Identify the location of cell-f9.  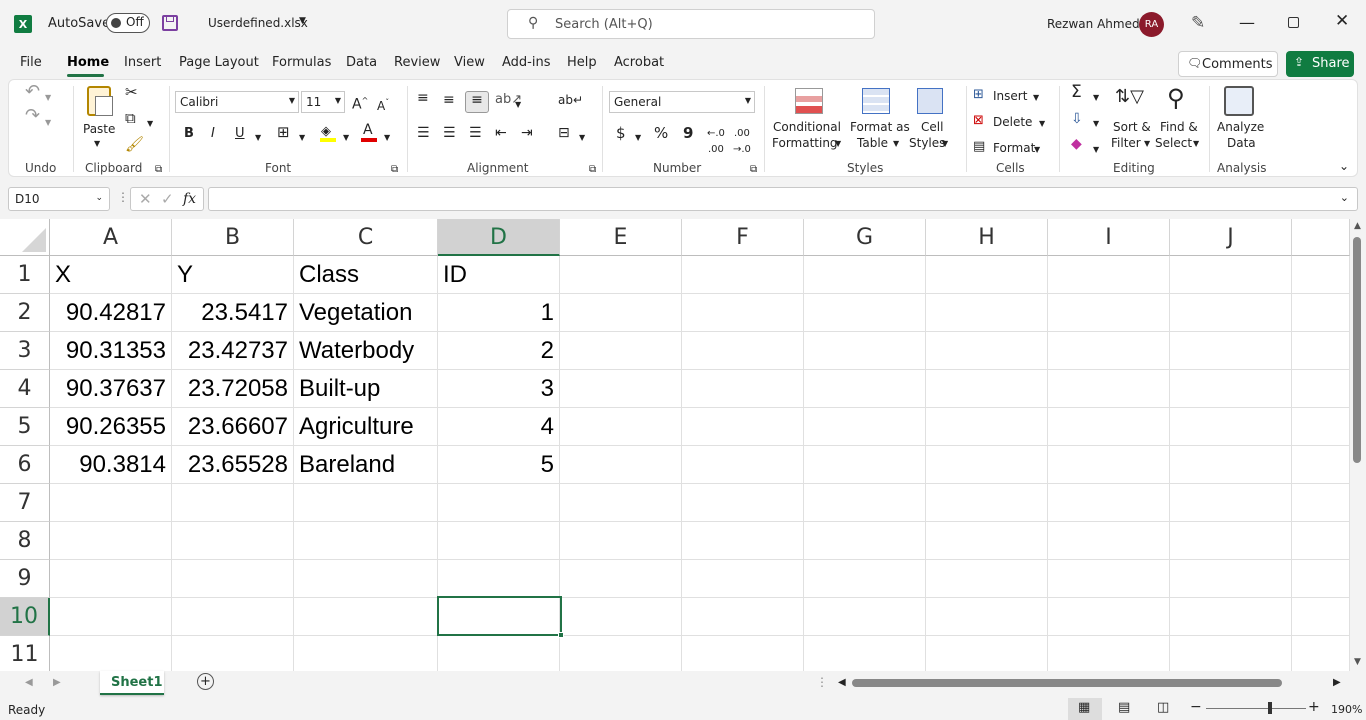
(743, 579).